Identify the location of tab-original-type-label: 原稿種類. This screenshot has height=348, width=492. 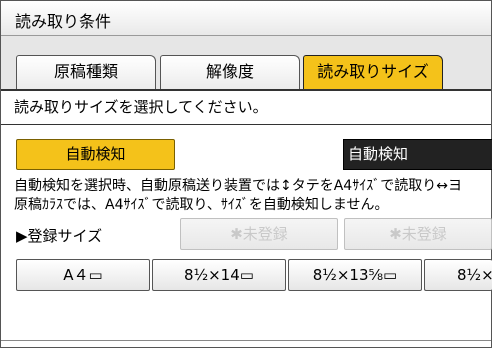
(85, 71).